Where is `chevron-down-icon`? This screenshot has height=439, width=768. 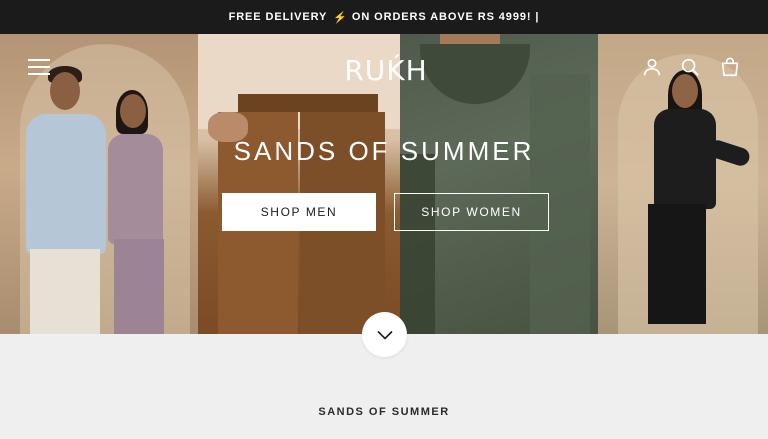 chevron-down-icon is located at coordinates (384, 335).